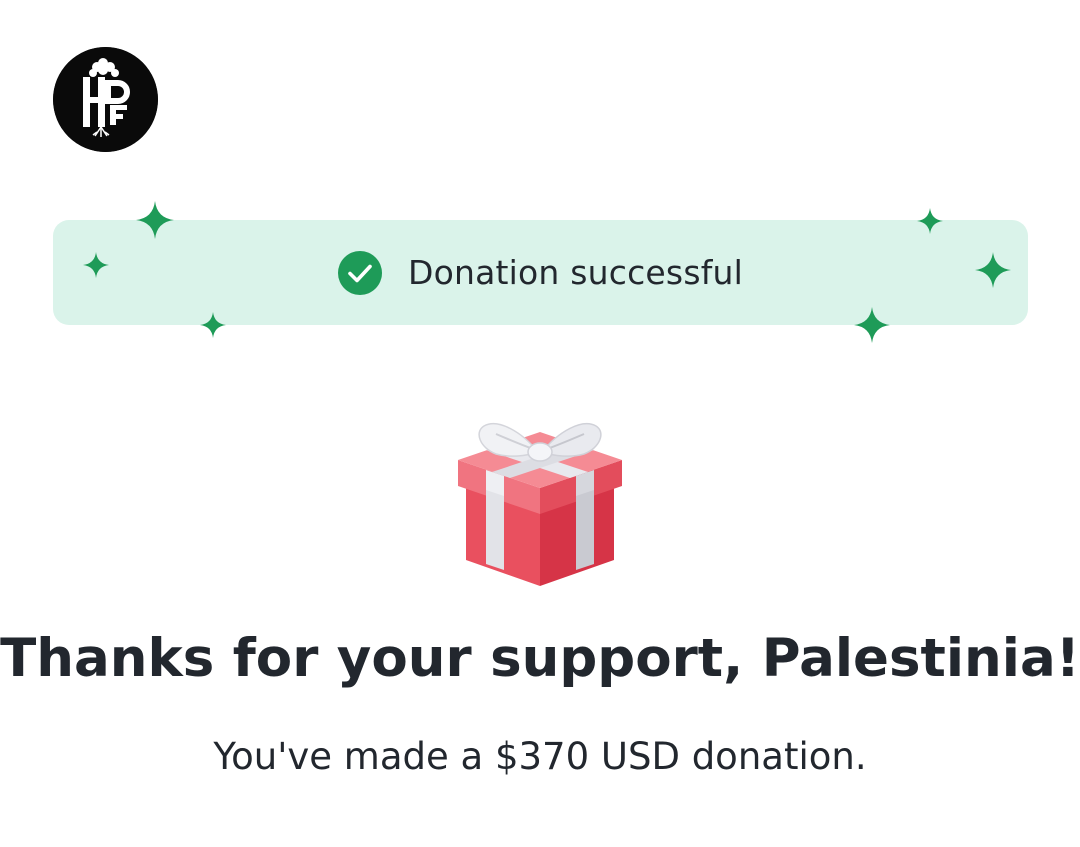 Image resolution: width=1080 pixels, height=847 pixels. What do you see at coordinates (575, 272) in the screenshot?
I see `banner-message: Donation successful` at bounding box center [575, 272].